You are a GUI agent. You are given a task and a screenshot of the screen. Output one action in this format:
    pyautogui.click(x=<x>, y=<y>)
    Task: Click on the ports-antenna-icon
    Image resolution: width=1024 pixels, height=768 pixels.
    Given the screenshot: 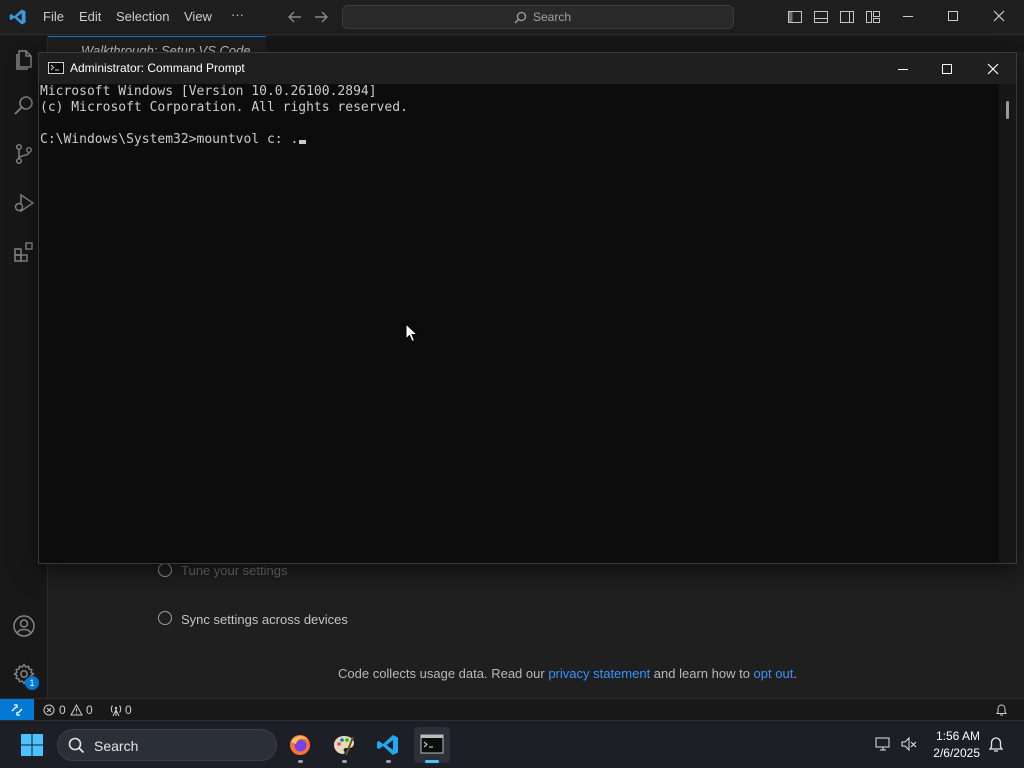 What is the action you would take?
    pyautogui.click(x=116, y=710)
    